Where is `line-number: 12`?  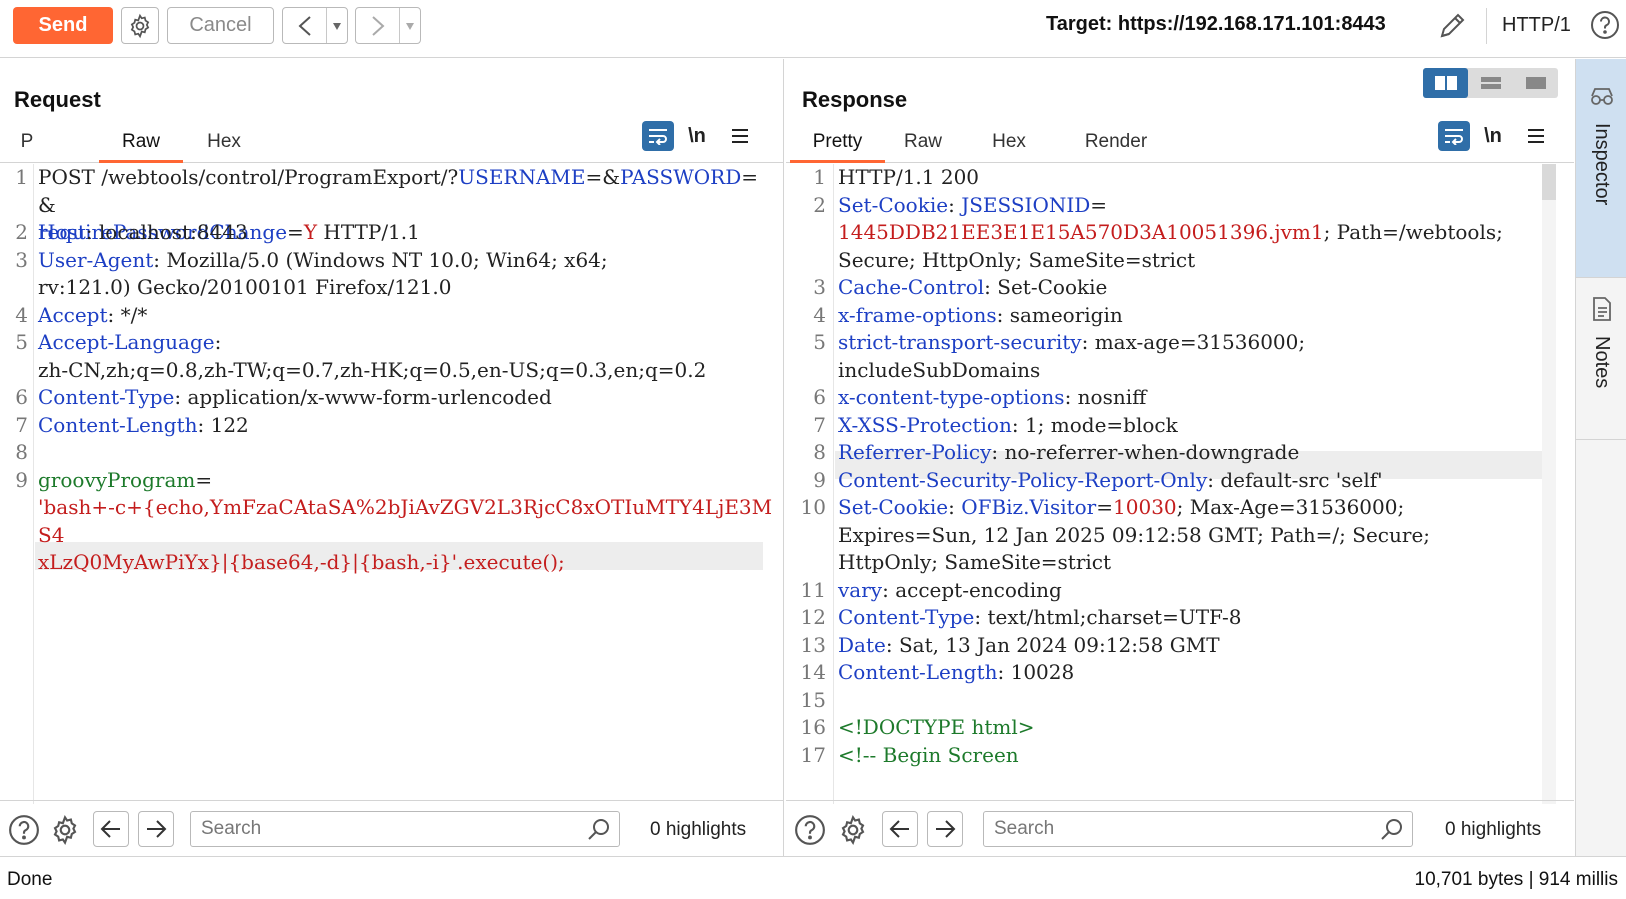
line-number: 12 is located at coordinates (813, 617).